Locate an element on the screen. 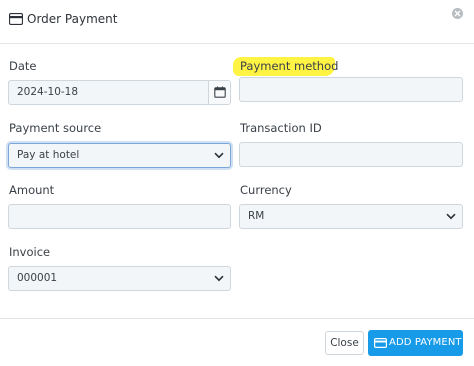 Image resolution: width=474 pixels, height=366 pixels. add-payment-label: ADD PAYMENT is located at coordinates (425, 342).